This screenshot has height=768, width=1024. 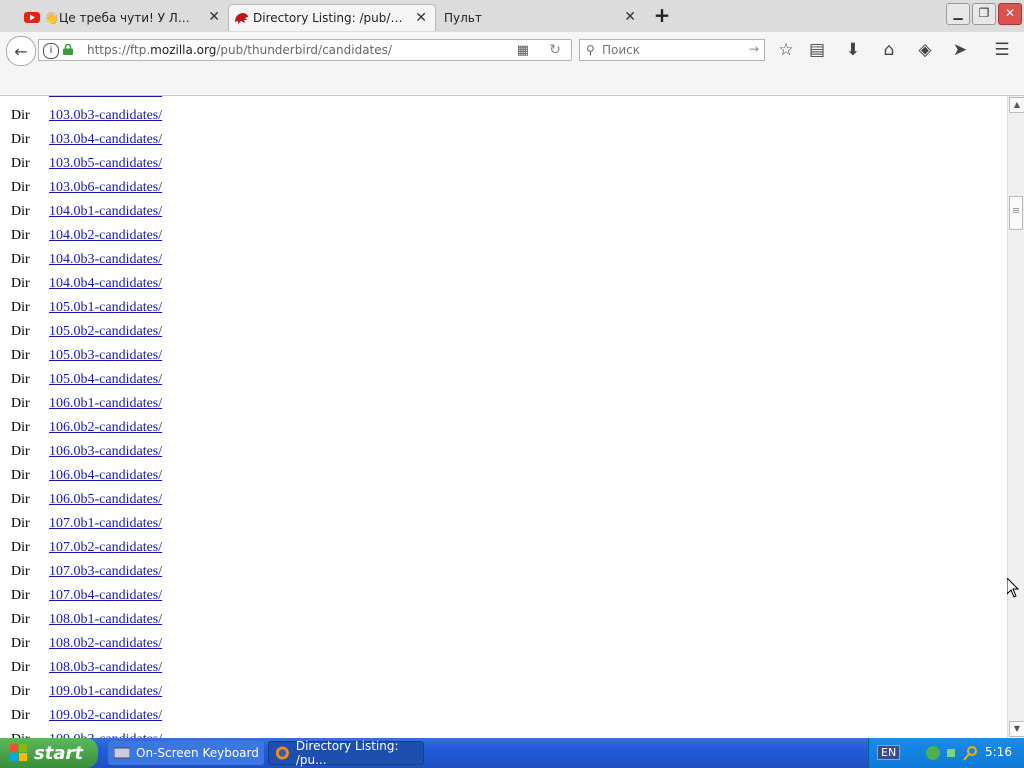 What do you see at coordinates (105, 452) in the screenshot?
I see `directory-link: 106.0b3-candidates/` at bounding box center [105, 452].